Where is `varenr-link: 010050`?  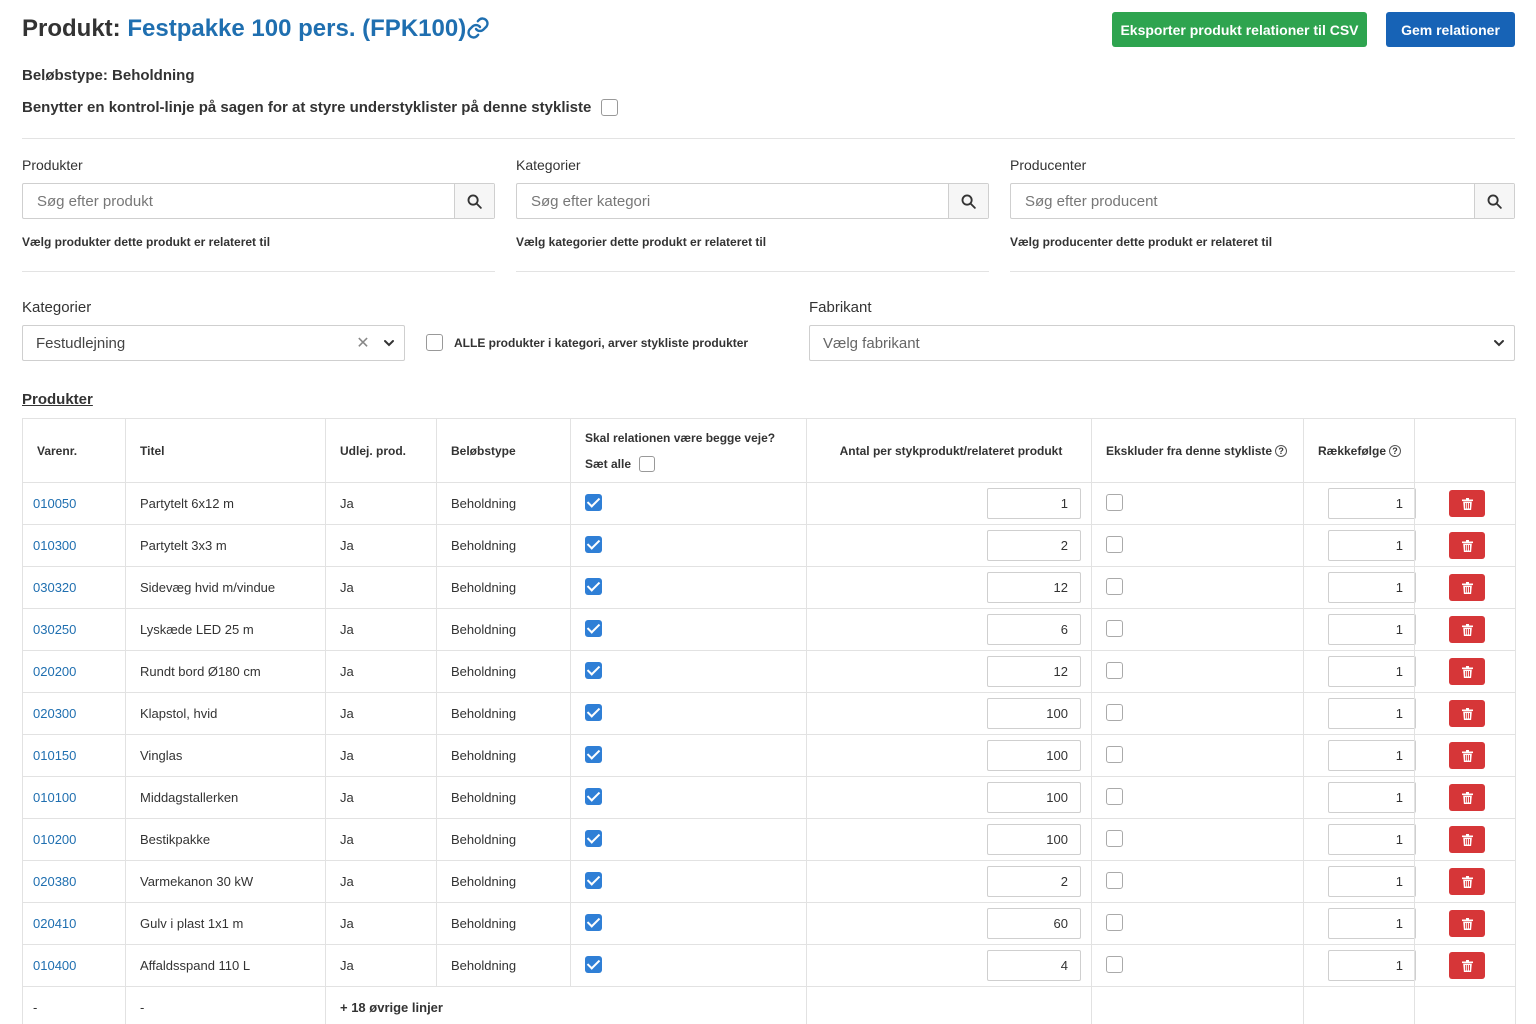
varenr-link: 010050 is located at coordinates (54, 503).